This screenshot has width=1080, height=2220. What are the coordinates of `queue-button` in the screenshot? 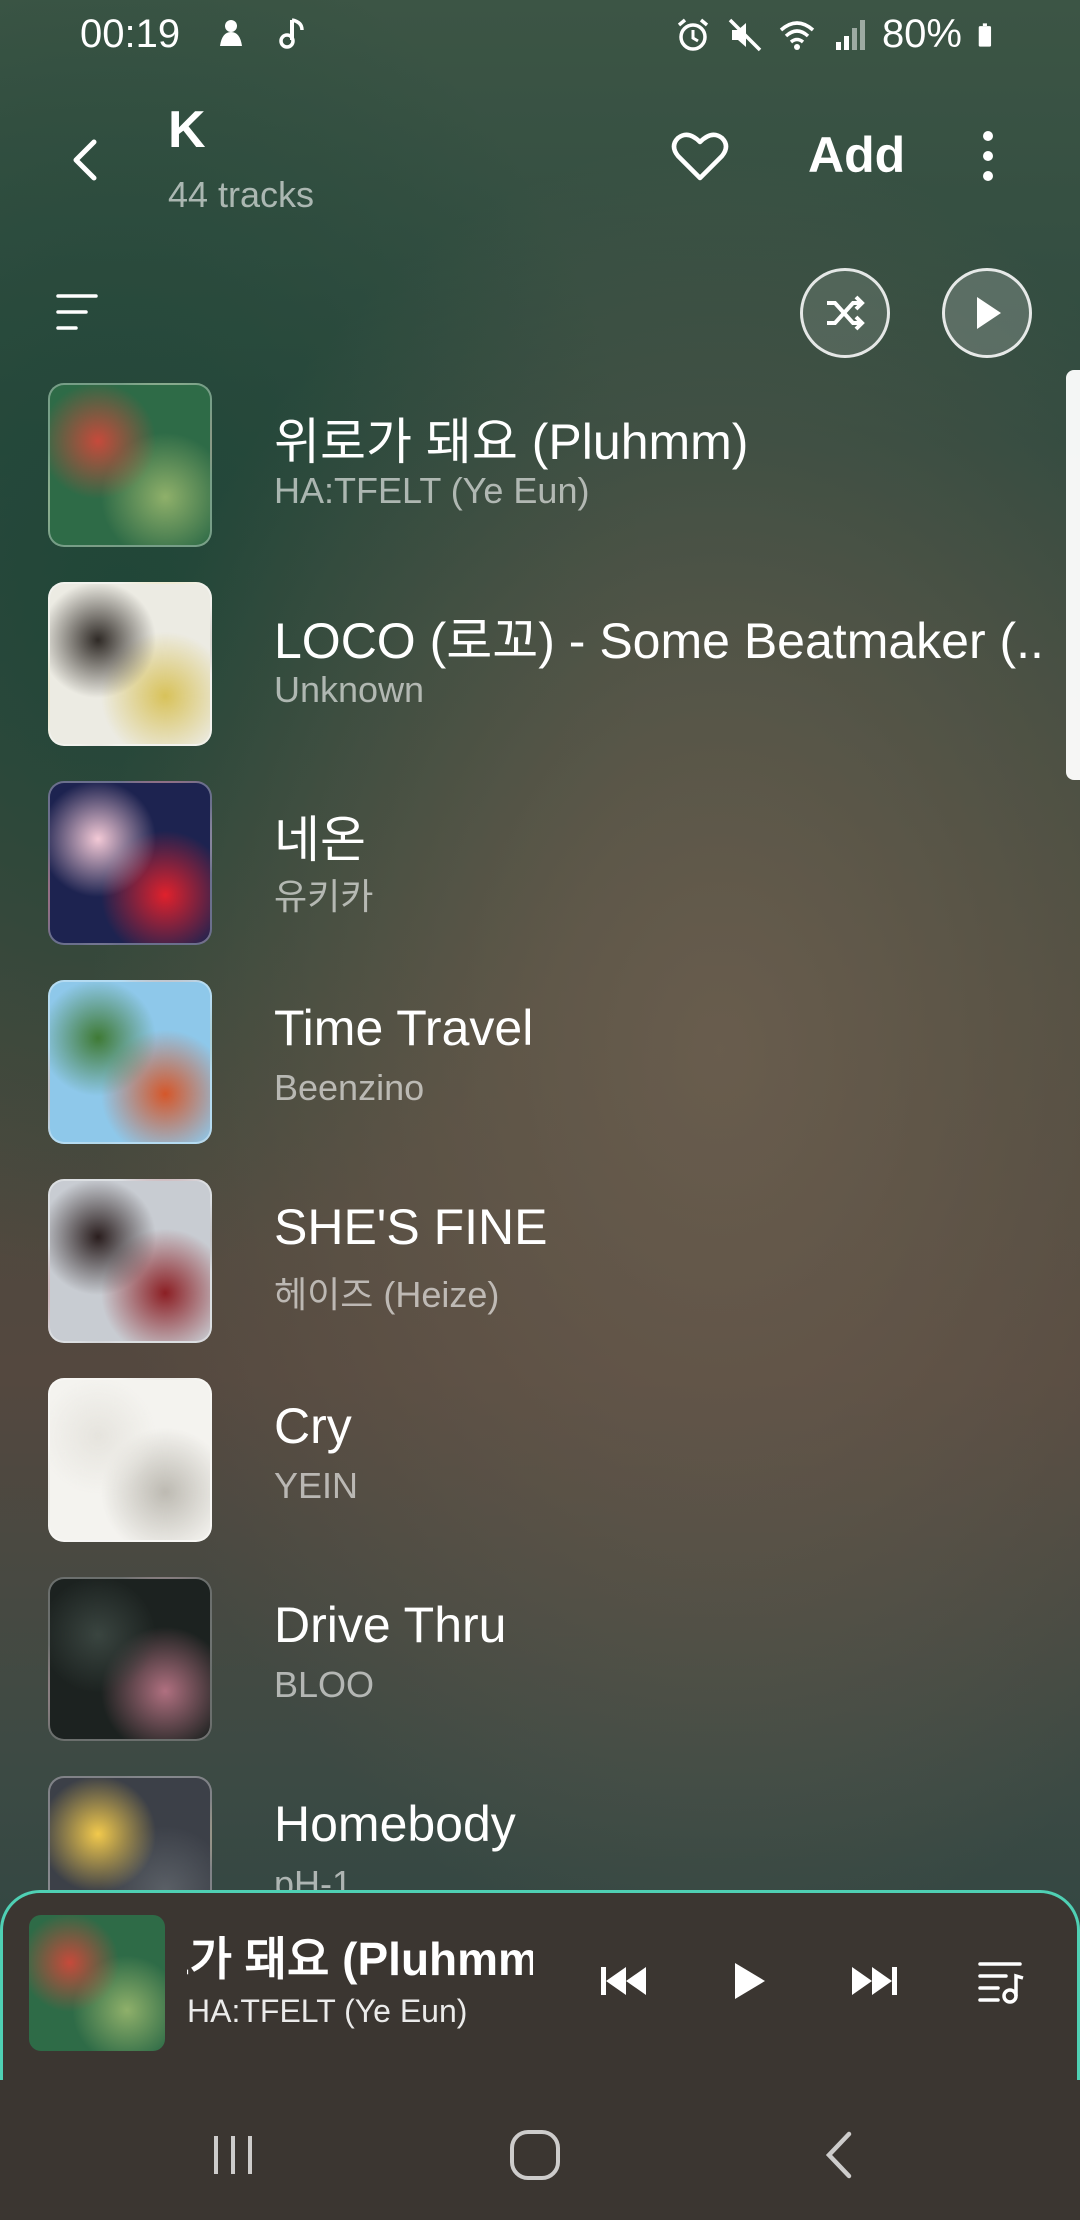 It's located at (1001, 1981).